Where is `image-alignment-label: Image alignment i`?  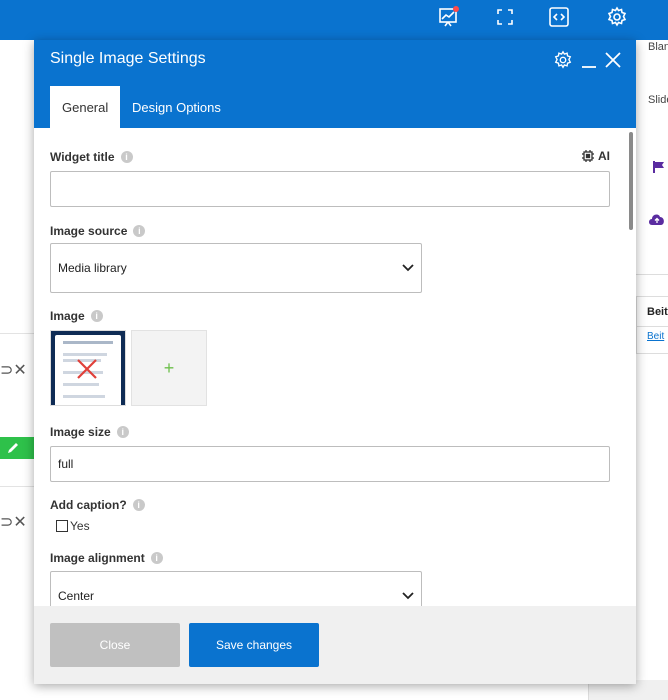
image-alignment-label: Image alignment i is located at coordinates (106, 558).